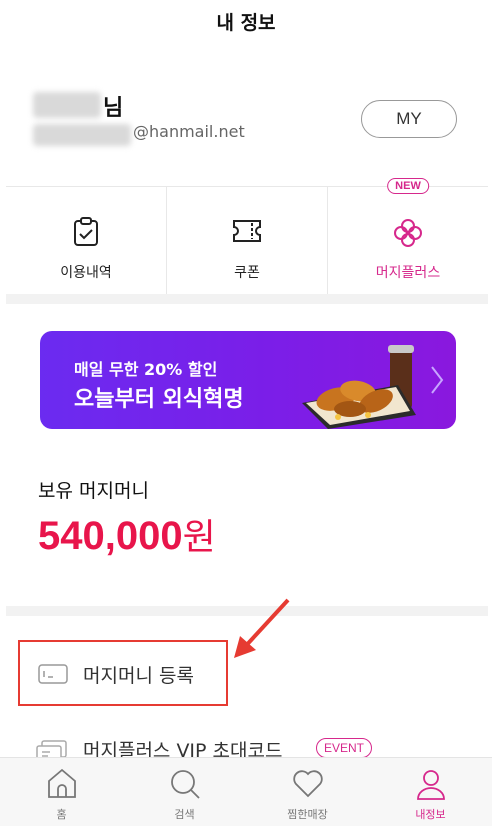 The image size is (492, 826). I want to click on pointer-arrow, so click(262, 628).